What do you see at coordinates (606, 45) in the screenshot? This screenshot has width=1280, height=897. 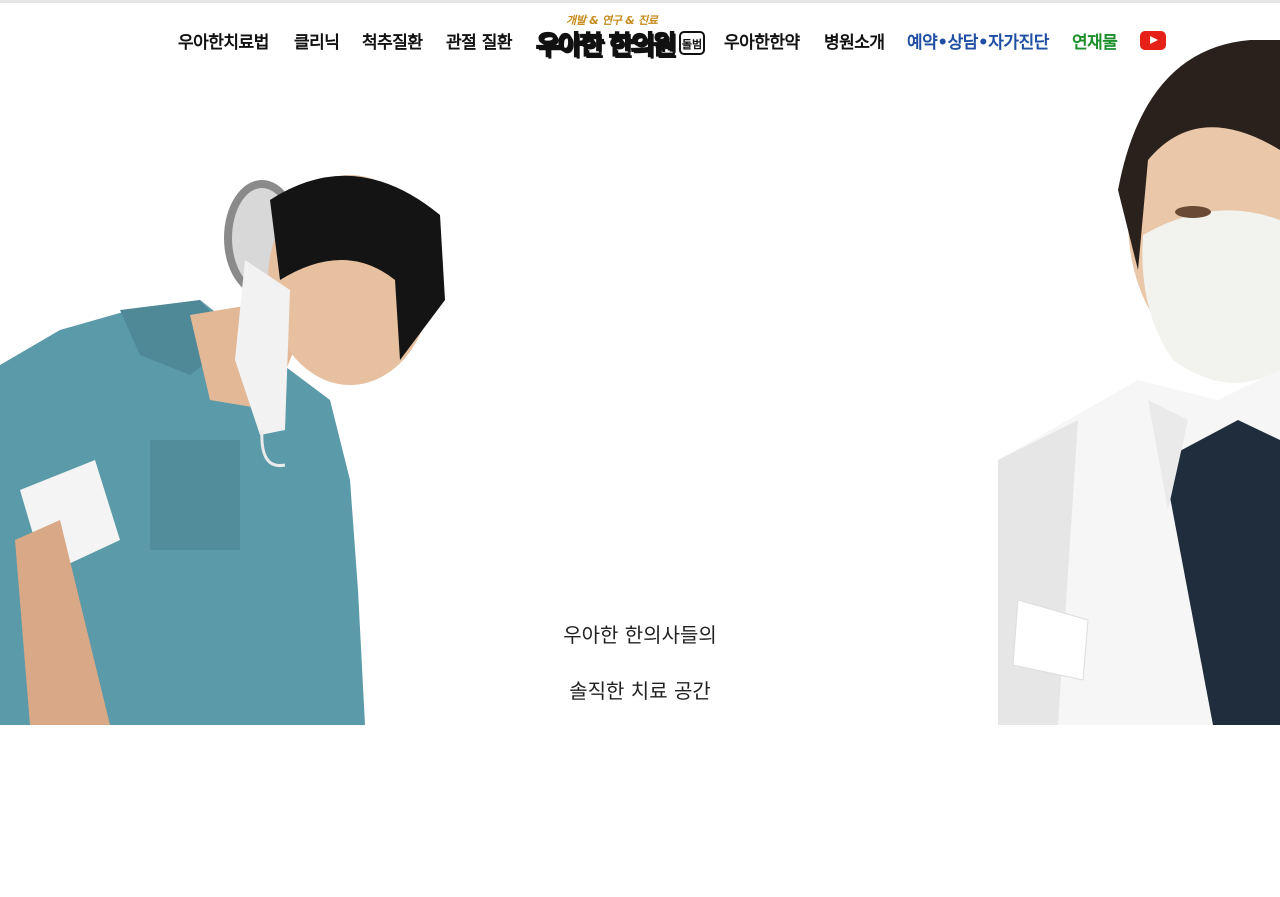 I see `logo-title: 우아한 한의원` at bounding box center [606, 45].